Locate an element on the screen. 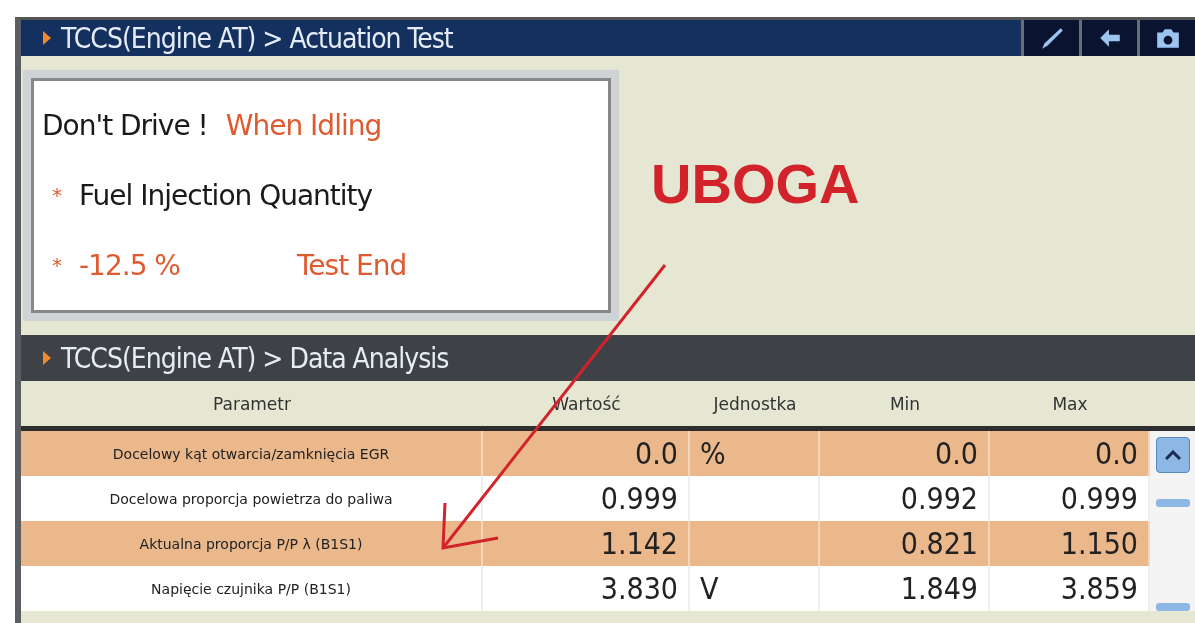 The height and width of the screenshot is (623, 1195). caret-up-icon is located at coordinates (1172, 455).